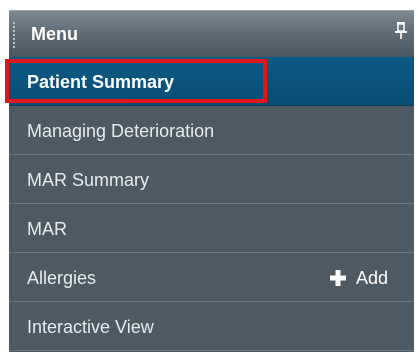 The height and width of the screenshot is (352, 418). What do you see at coordinates (14, 35) in the screenshot?
I see `drag-grip-icon` at bounding box center [14, 35].